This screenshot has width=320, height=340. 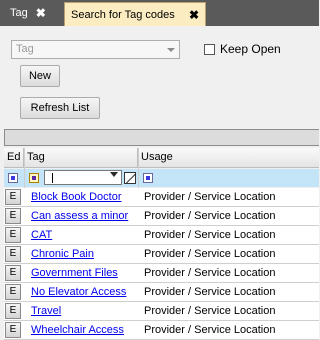 What do you see at coordinates (13, 178) in the screenshot?
I see `filter-mode-icon` at bounding box center [13, 178].